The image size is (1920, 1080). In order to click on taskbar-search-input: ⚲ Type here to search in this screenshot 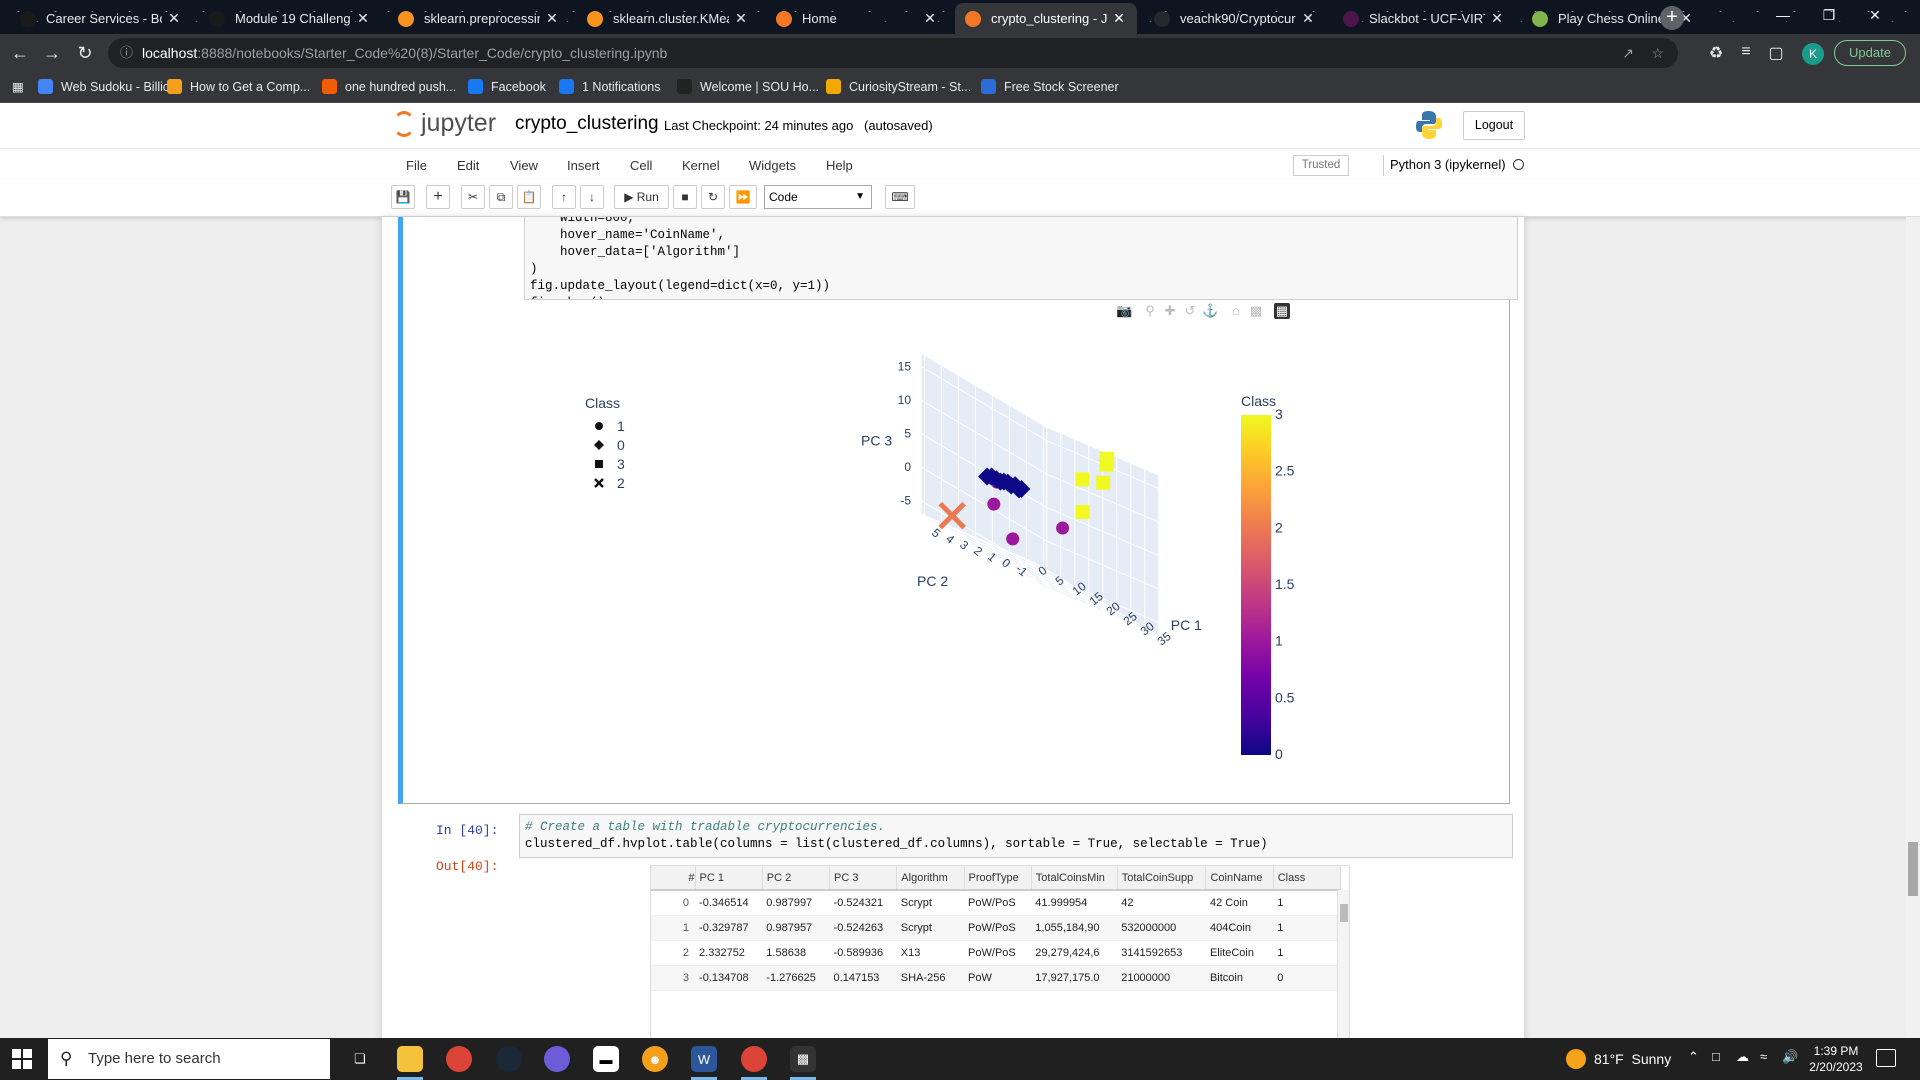, I will do `click(189, 1059)`.